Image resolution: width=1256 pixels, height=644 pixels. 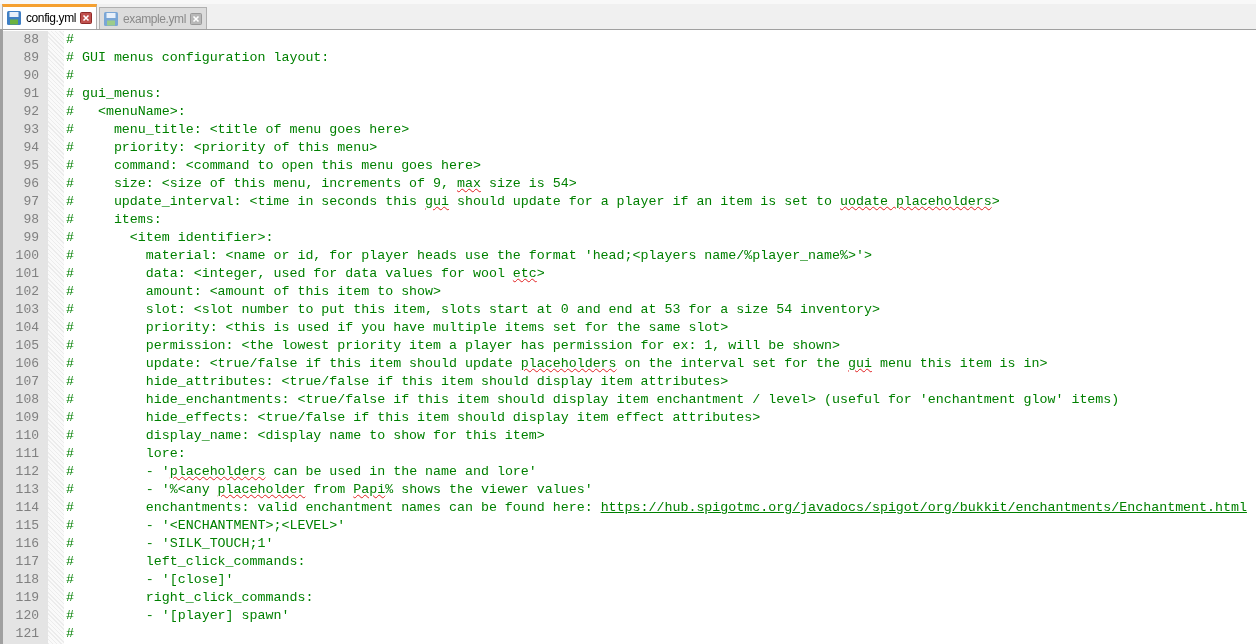 I want to click on line-number: 97, so click(x=31, y=202).